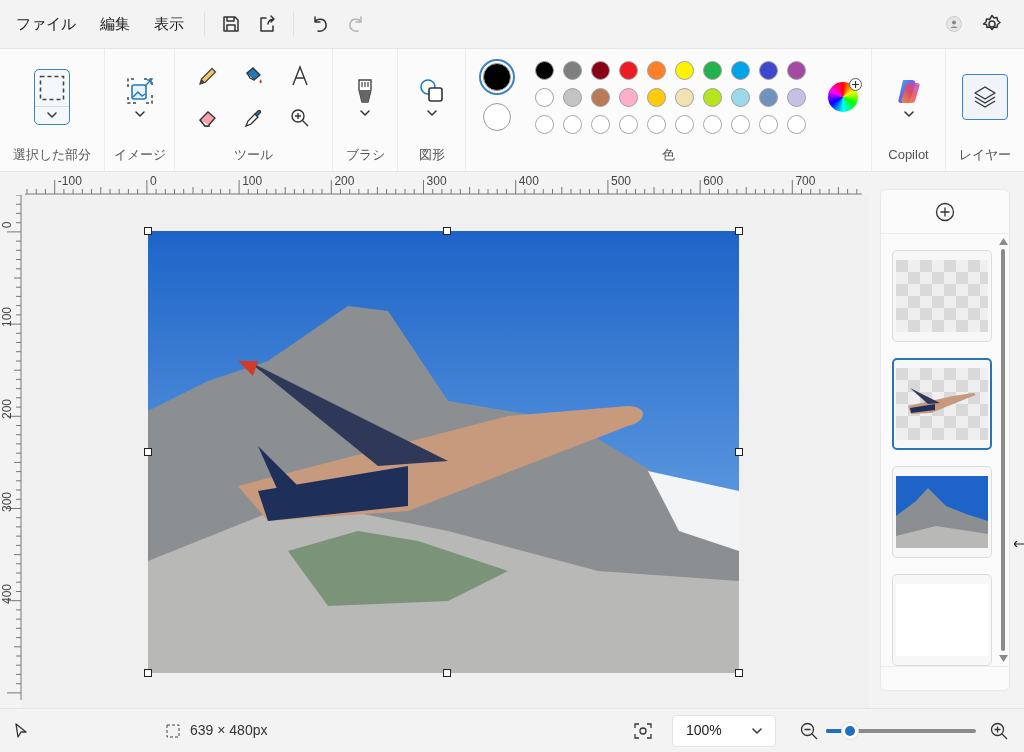 The width and height of the screenshot is (1024, 752). I want to click on plus-icon, so click(855, 84).